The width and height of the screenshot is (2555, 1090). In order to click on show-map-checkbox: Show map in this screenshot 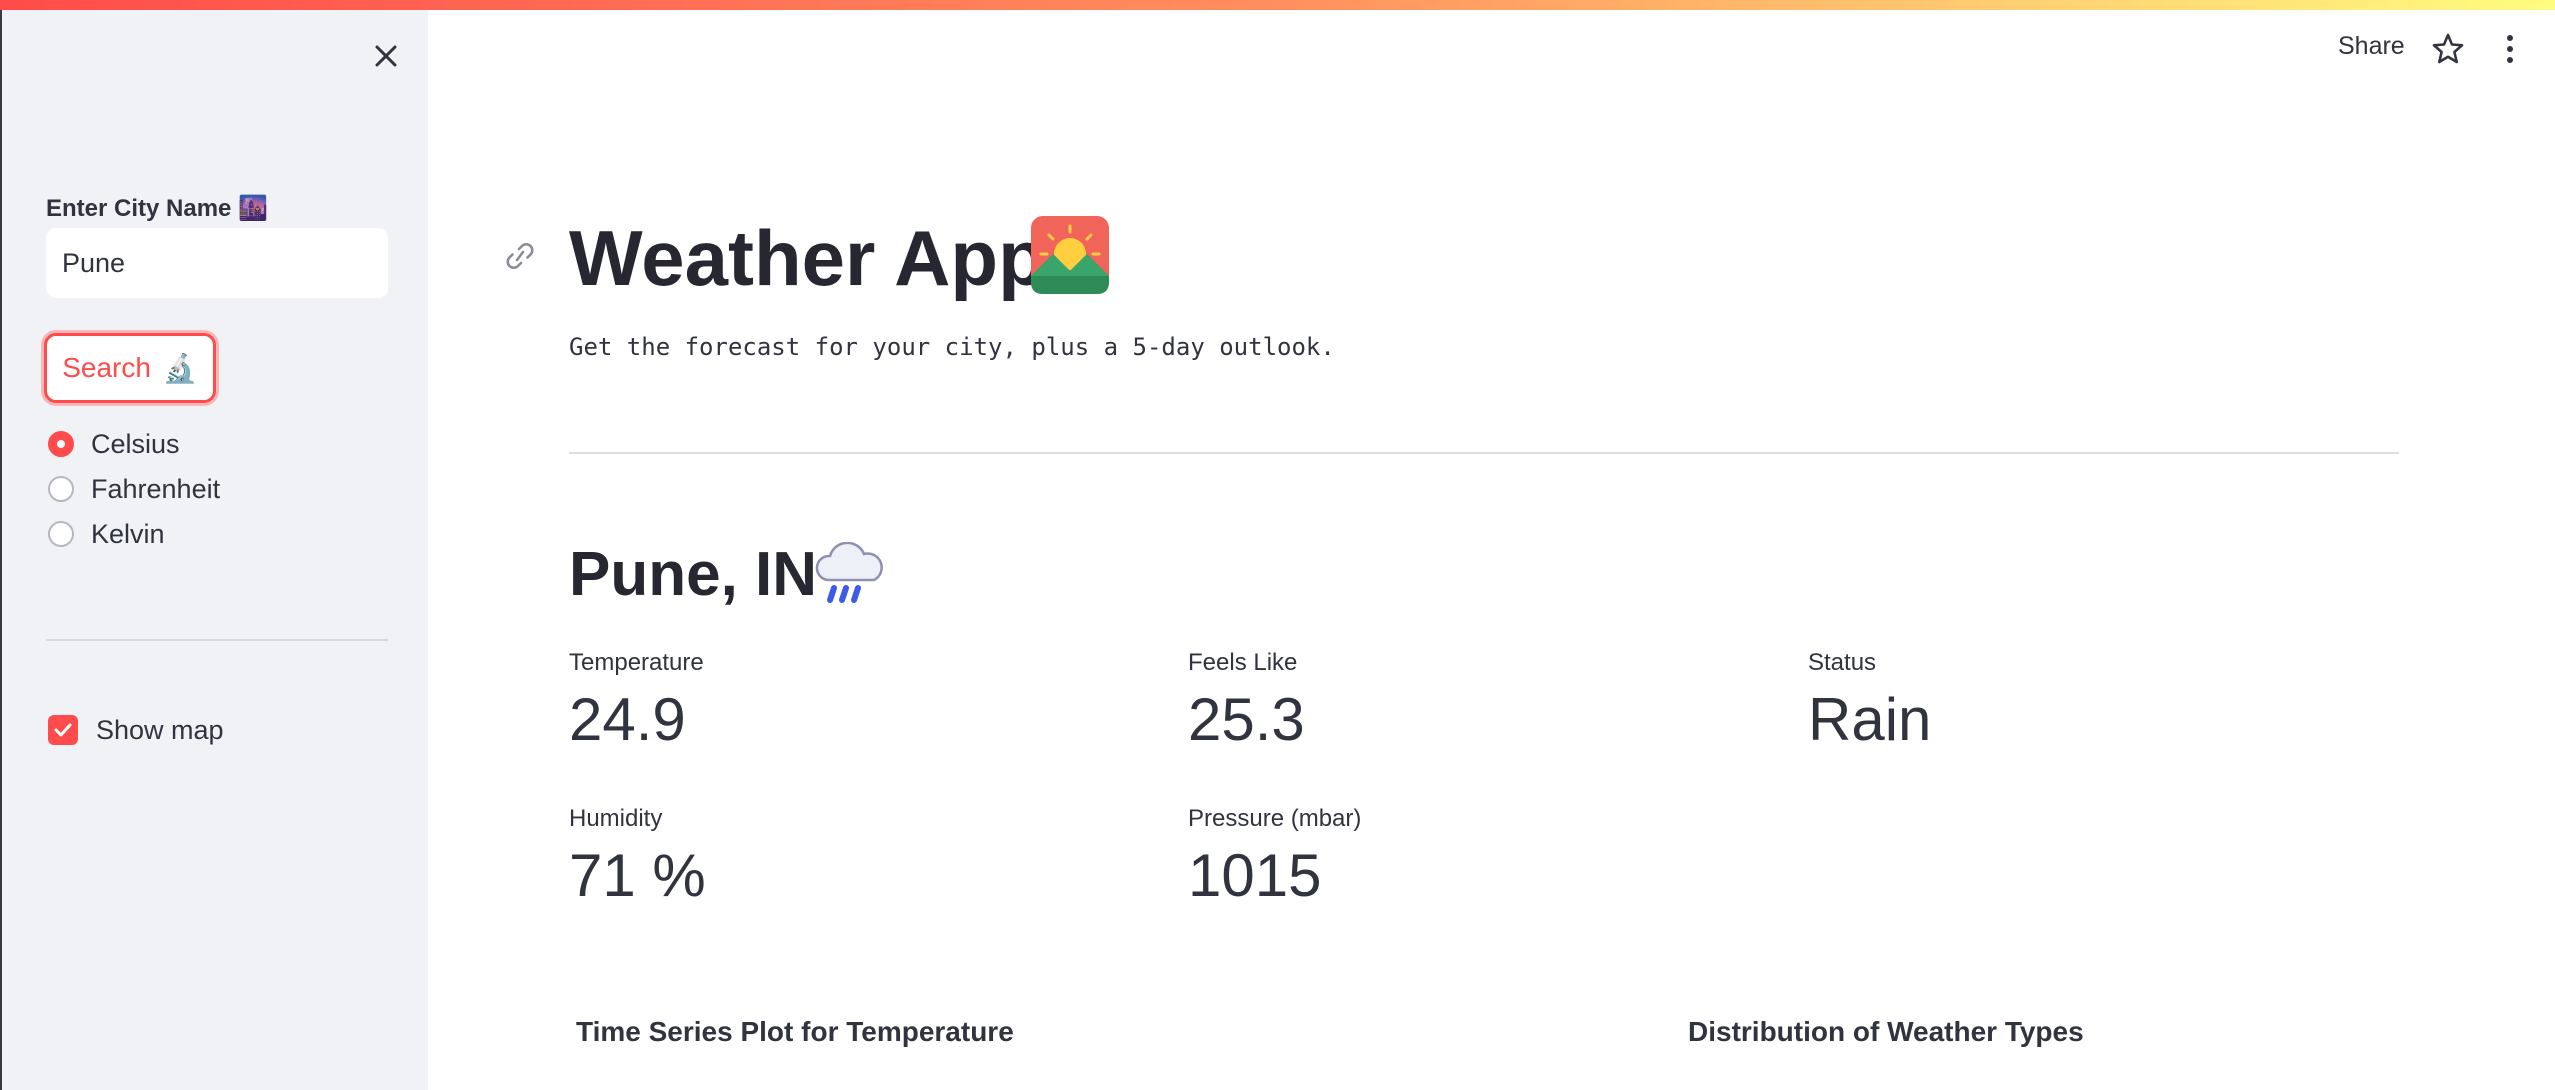, I will do `click(136, 730)`.